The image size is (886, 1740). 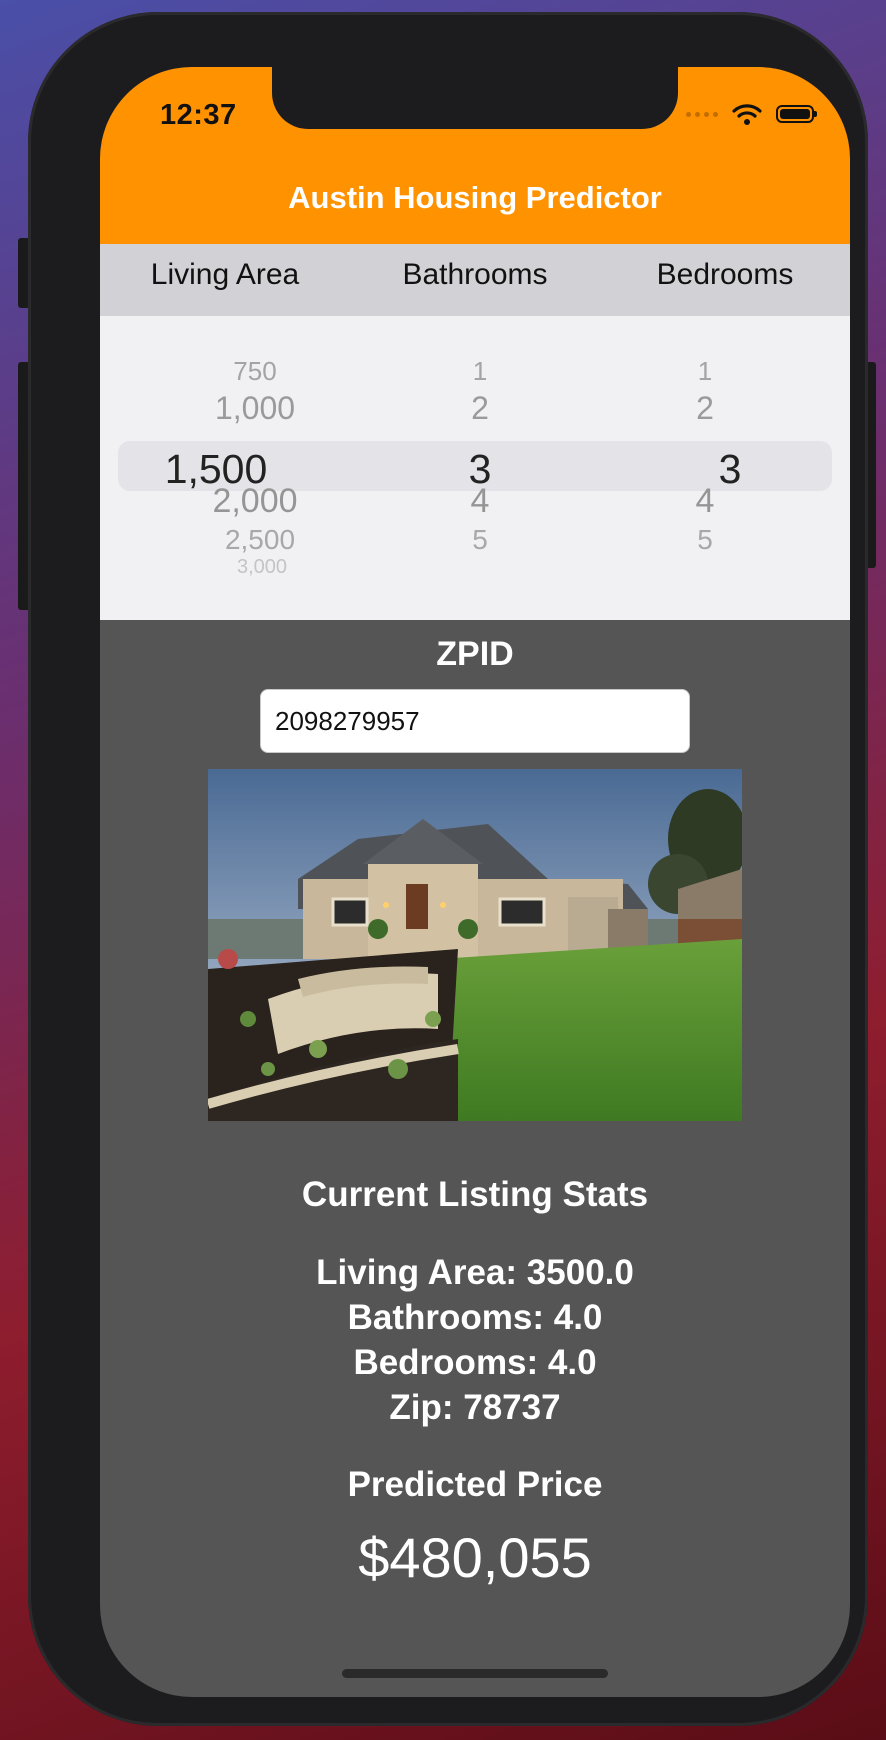 I want to click on zpid-input, so click(x=475, y=721).